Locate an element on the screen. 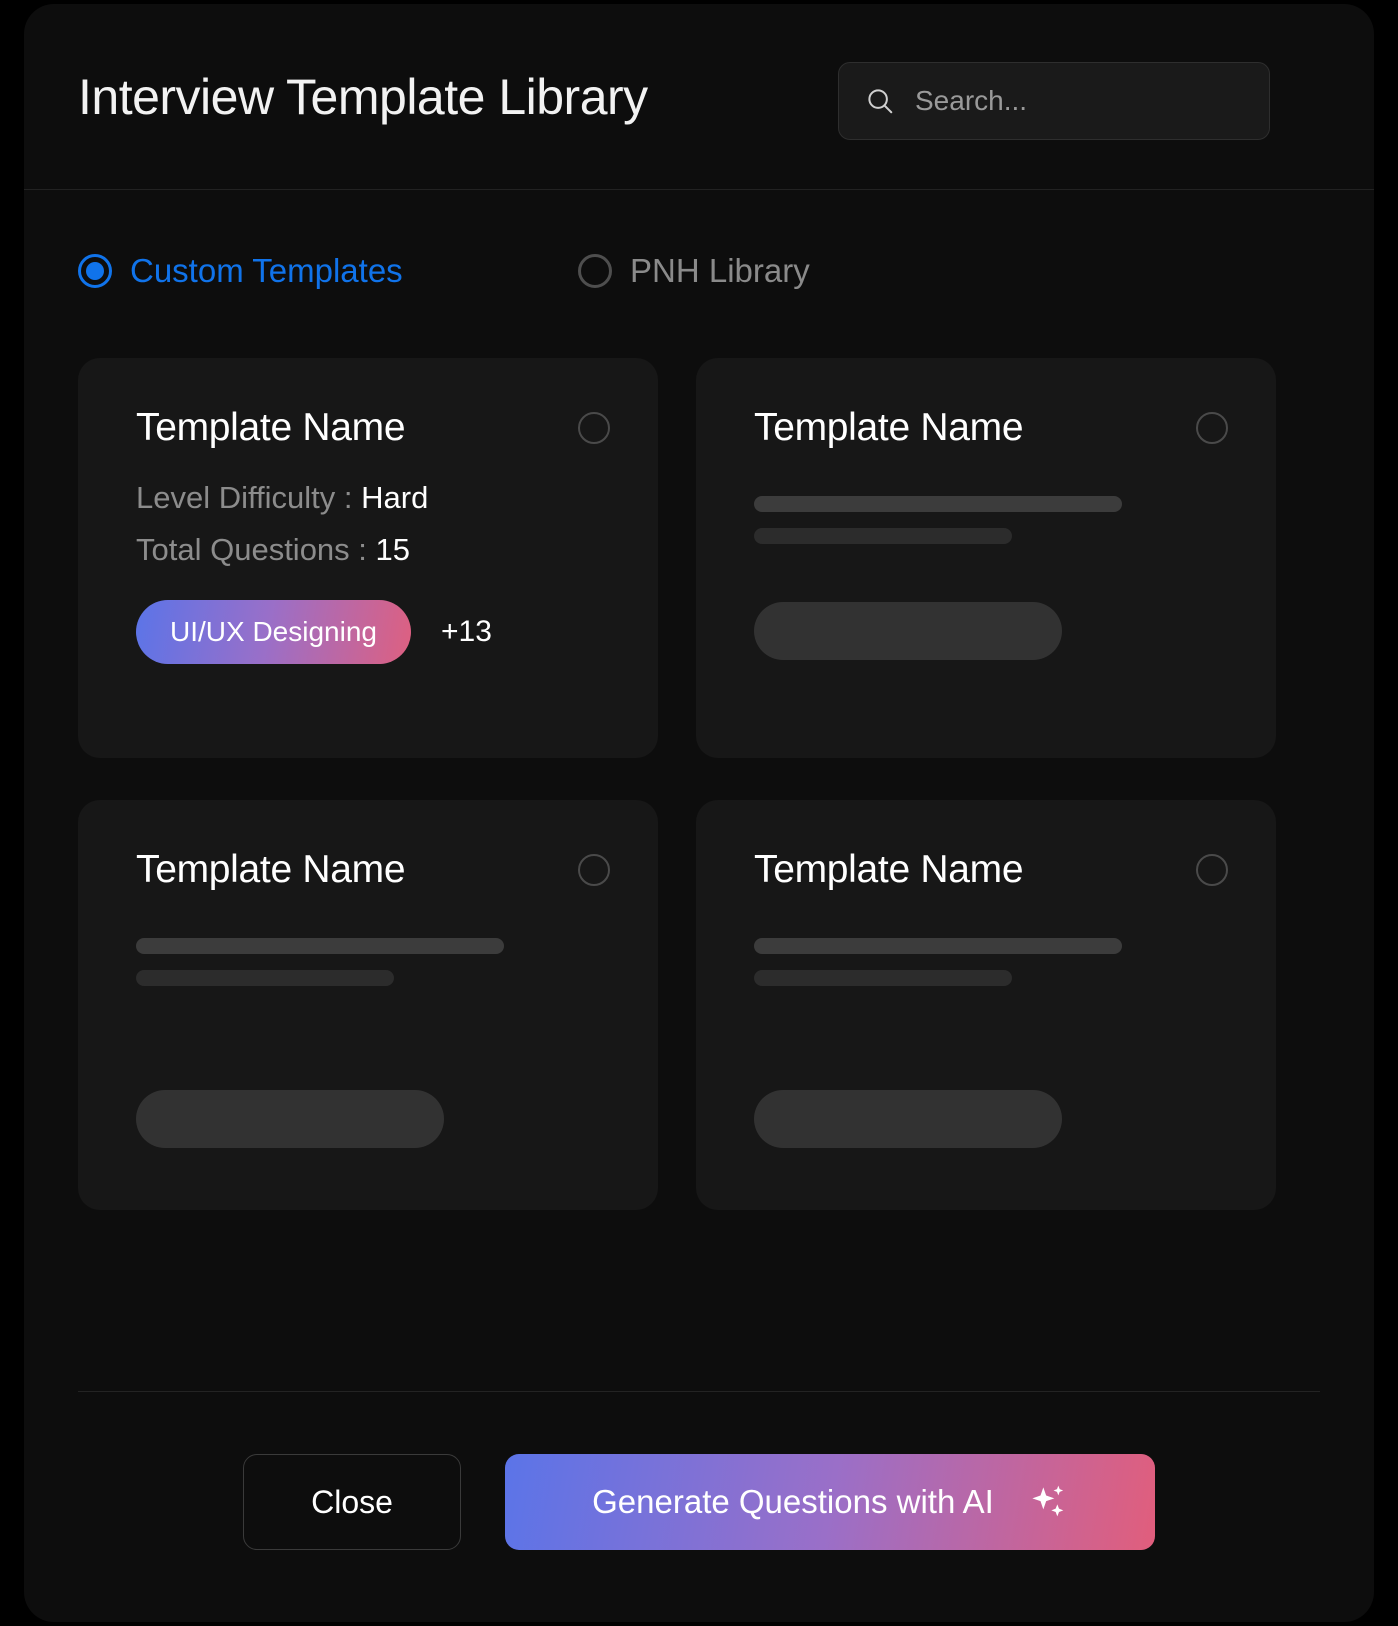 The height and width of the screenshot is (1626, 1398). modal-header: Interview Template Library is located at coordinates (699, 97).